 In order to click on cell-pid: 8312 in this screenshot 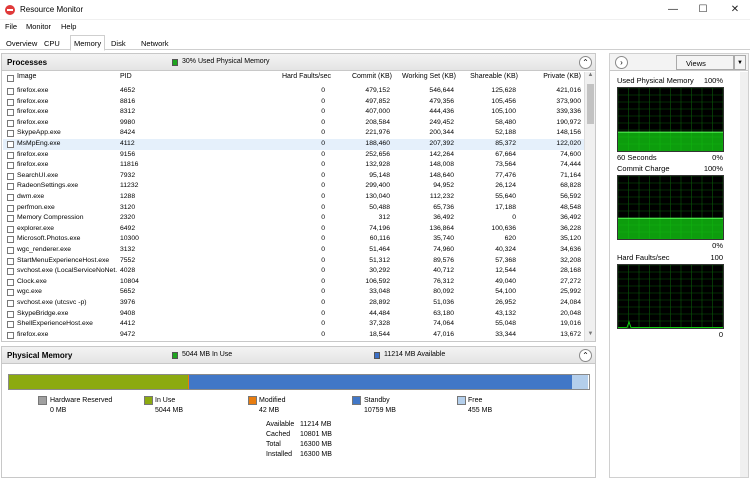, I will do `click(128, 112)`.